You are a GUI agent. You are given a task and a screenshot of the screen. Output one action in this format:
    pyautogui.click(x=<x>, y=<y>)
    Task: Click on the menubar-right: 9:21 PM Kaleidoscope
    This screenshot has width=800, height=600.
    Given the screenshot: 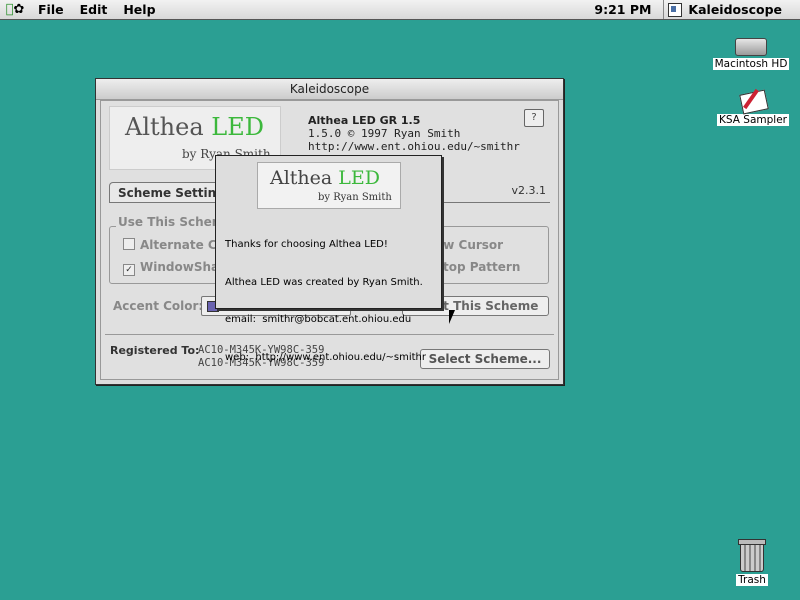 What is the action you would take?
    pyautogui.click(x=691, y=9)
    